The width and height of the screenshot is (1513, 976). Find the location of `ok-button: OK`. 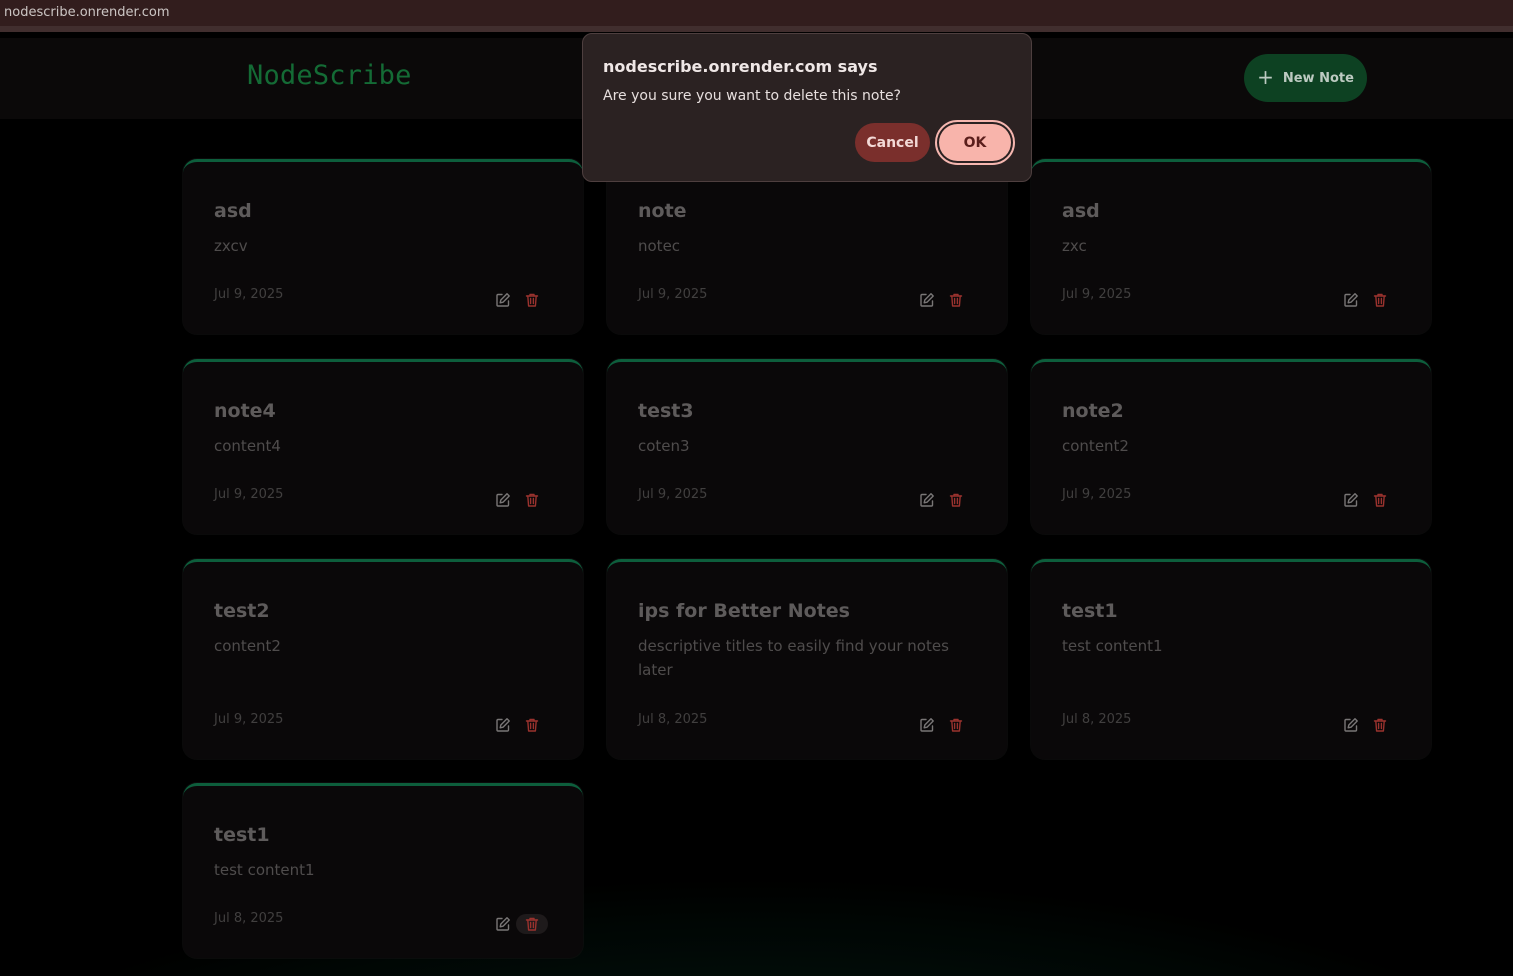

ok-button: OK is located at coordinates (975, 142).